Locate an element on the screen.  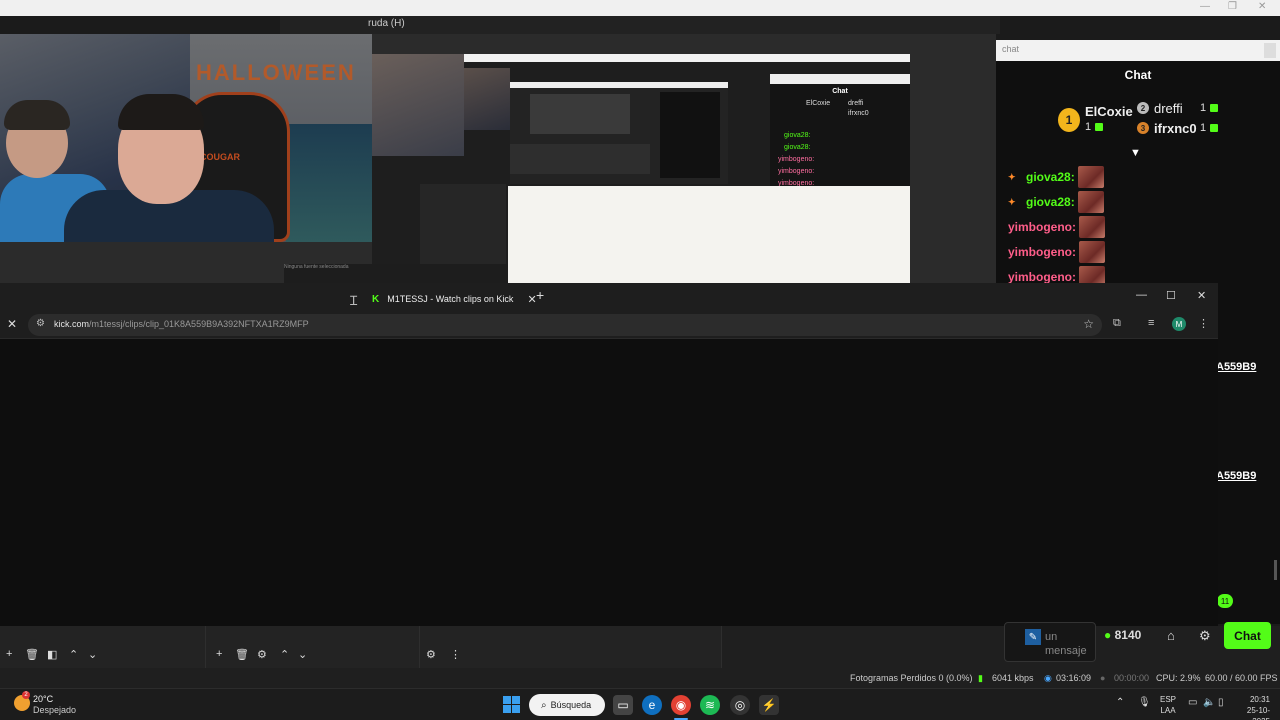
obs-icon: ◎ is located at coordinates (740, 705).